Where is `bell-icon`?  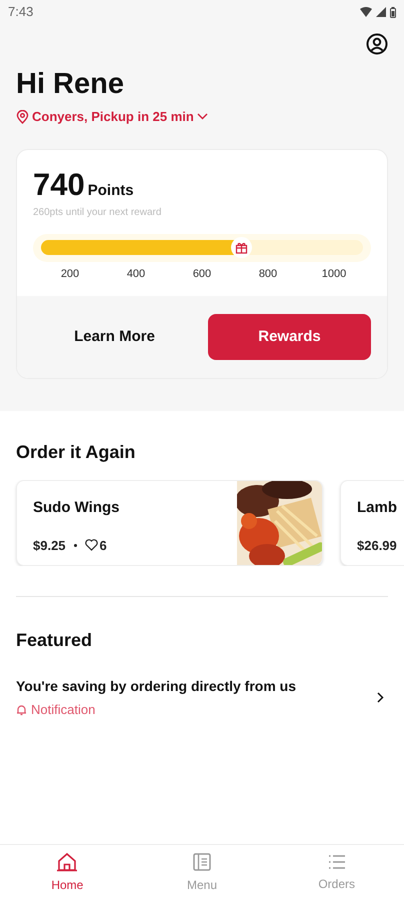 bell-icon is located at coordinates (21, 710).